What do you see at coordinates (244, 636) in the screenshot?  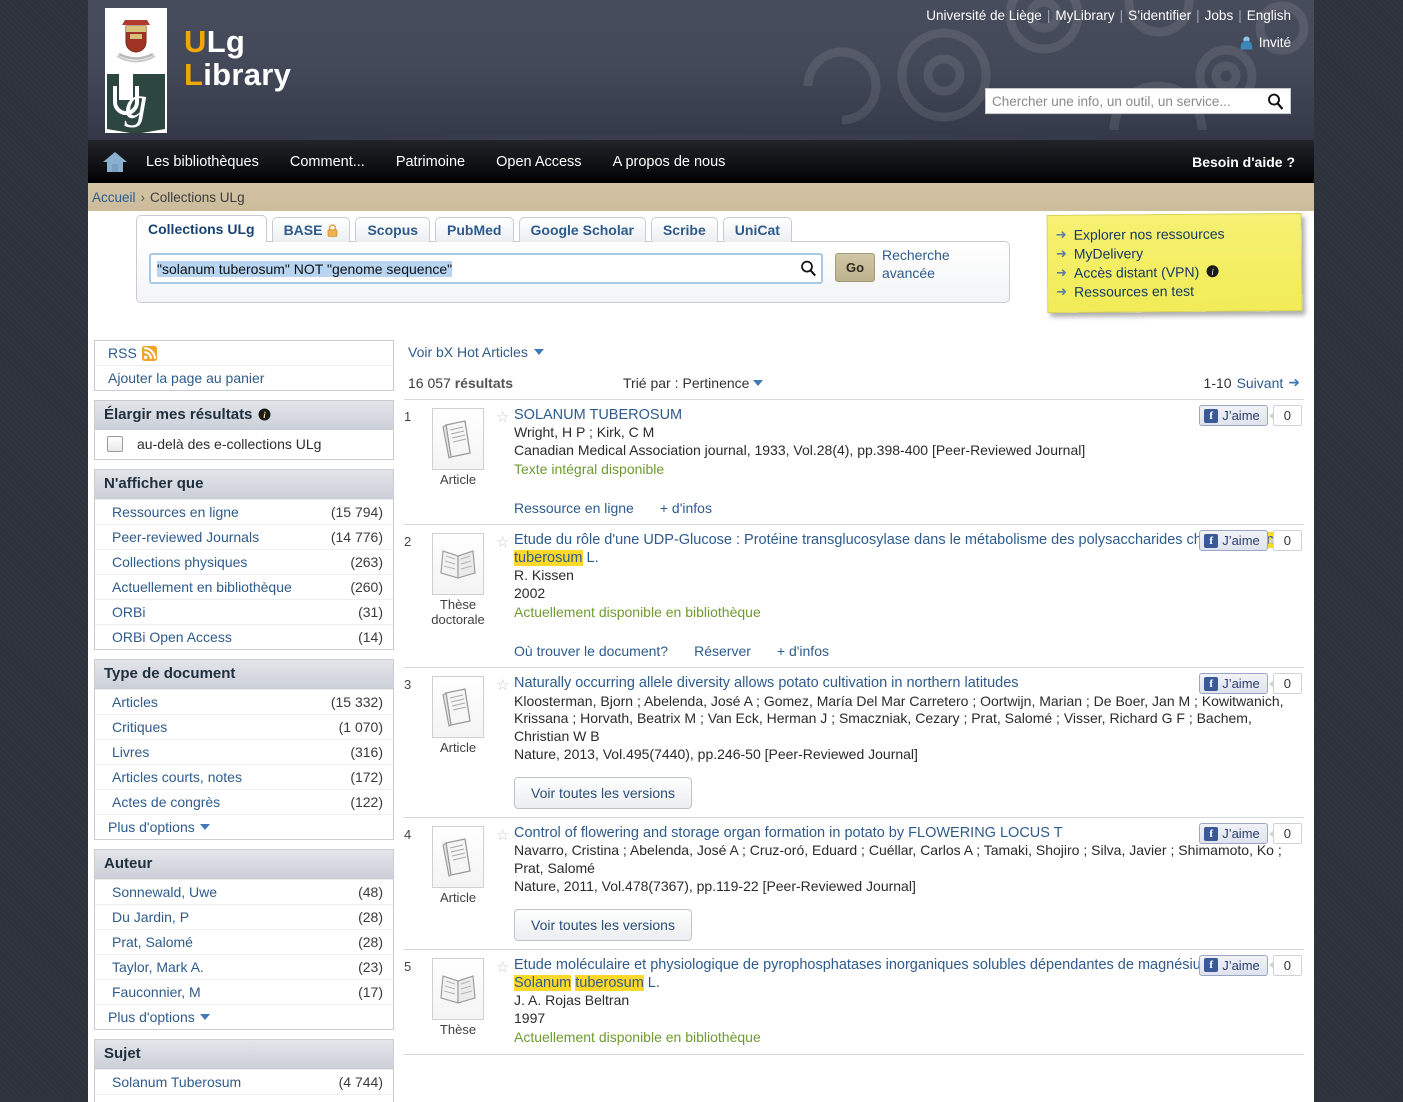 I see `facet-row-orbi-open-access: ORBi Open Access (14)` at bounding box center [244, 636].